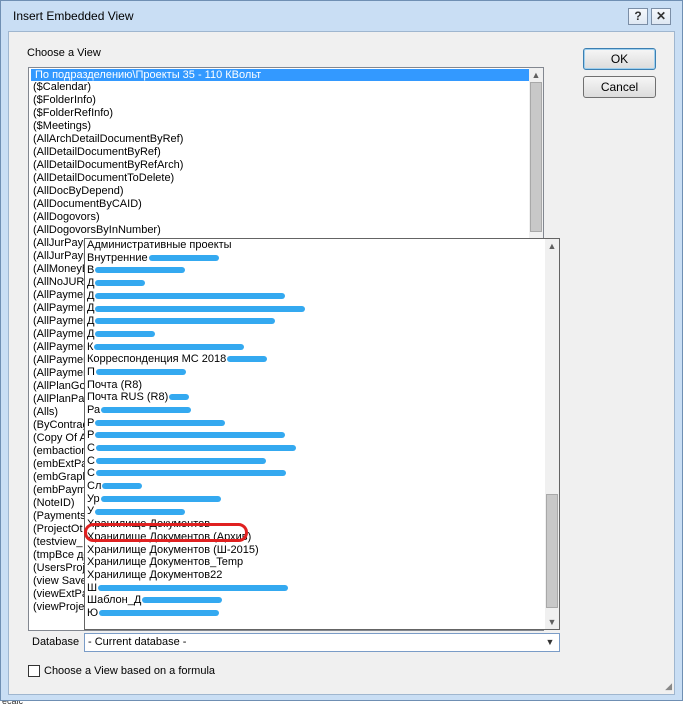 This screenshot has height=707, width=684. What do you see at coordinates (322, 359) in the screenshot?
I see `database-item: Корреспонденция МС 2018` at bounding box center [322, 359].